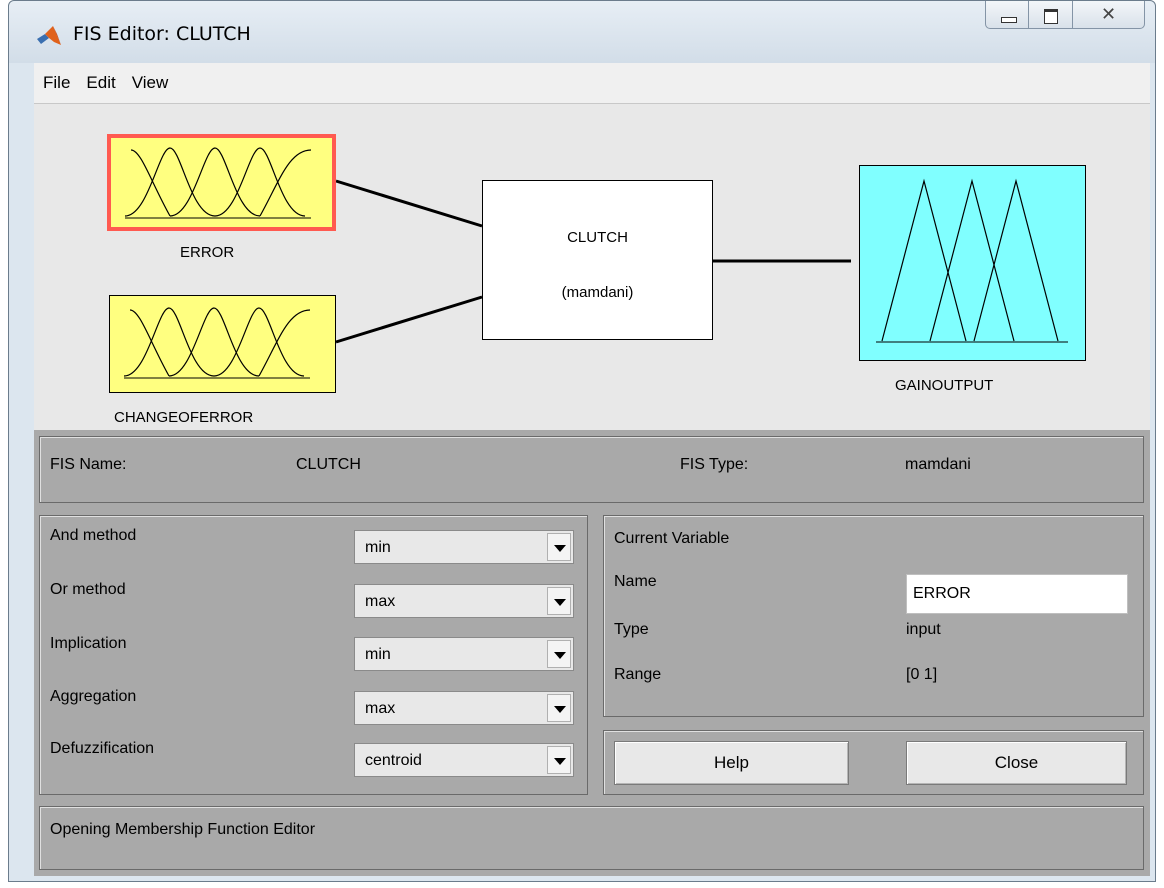  What do you see at coordinates (328, 464) in the screenshot?
I see `fis-name-value: CLUTCH` at bounding box center [328, 464].